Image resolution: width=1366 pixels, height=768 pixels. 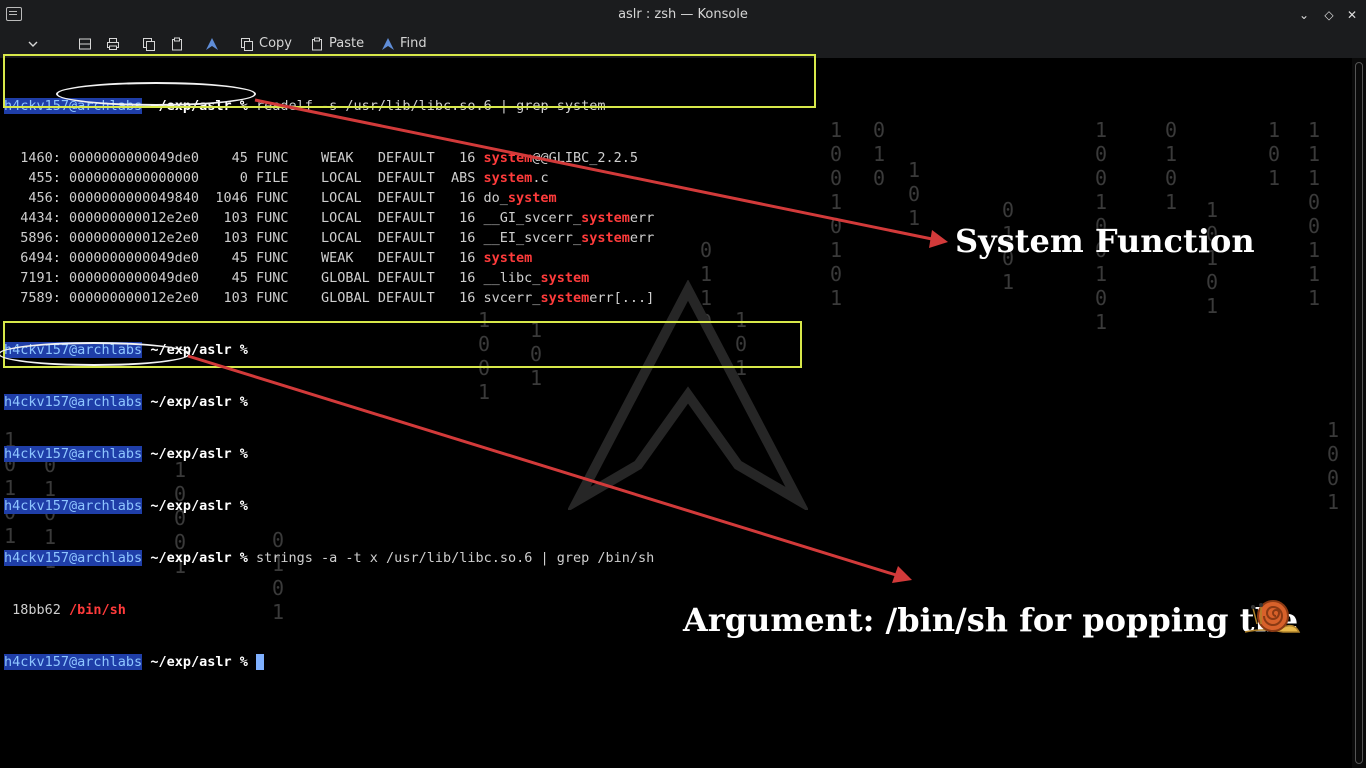 I want to click on title-bar: aslr : zsh — Konsole ⌄ ◇ ✕, so click(x=683, y=15).